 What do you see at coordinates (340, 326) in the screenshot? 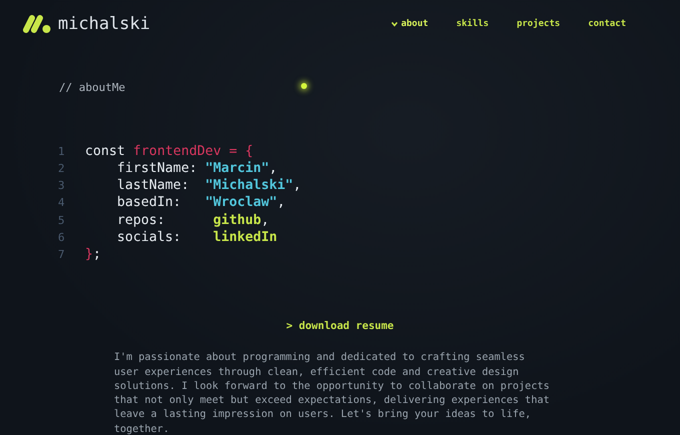
I see `download-resume-link: > download resume` at bounding box center [340, 326].